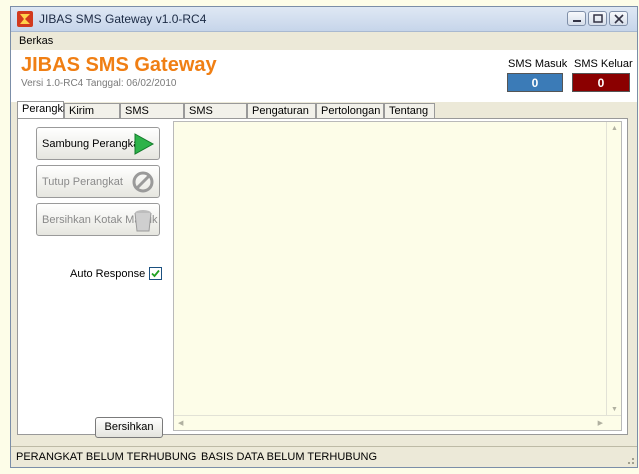 The height and width of the screenshot is (474, 639). What do you see at coordinates (324, 40) in the screenshot?
I see `menu-bar: Berkas` at bounding box center [324, 40].